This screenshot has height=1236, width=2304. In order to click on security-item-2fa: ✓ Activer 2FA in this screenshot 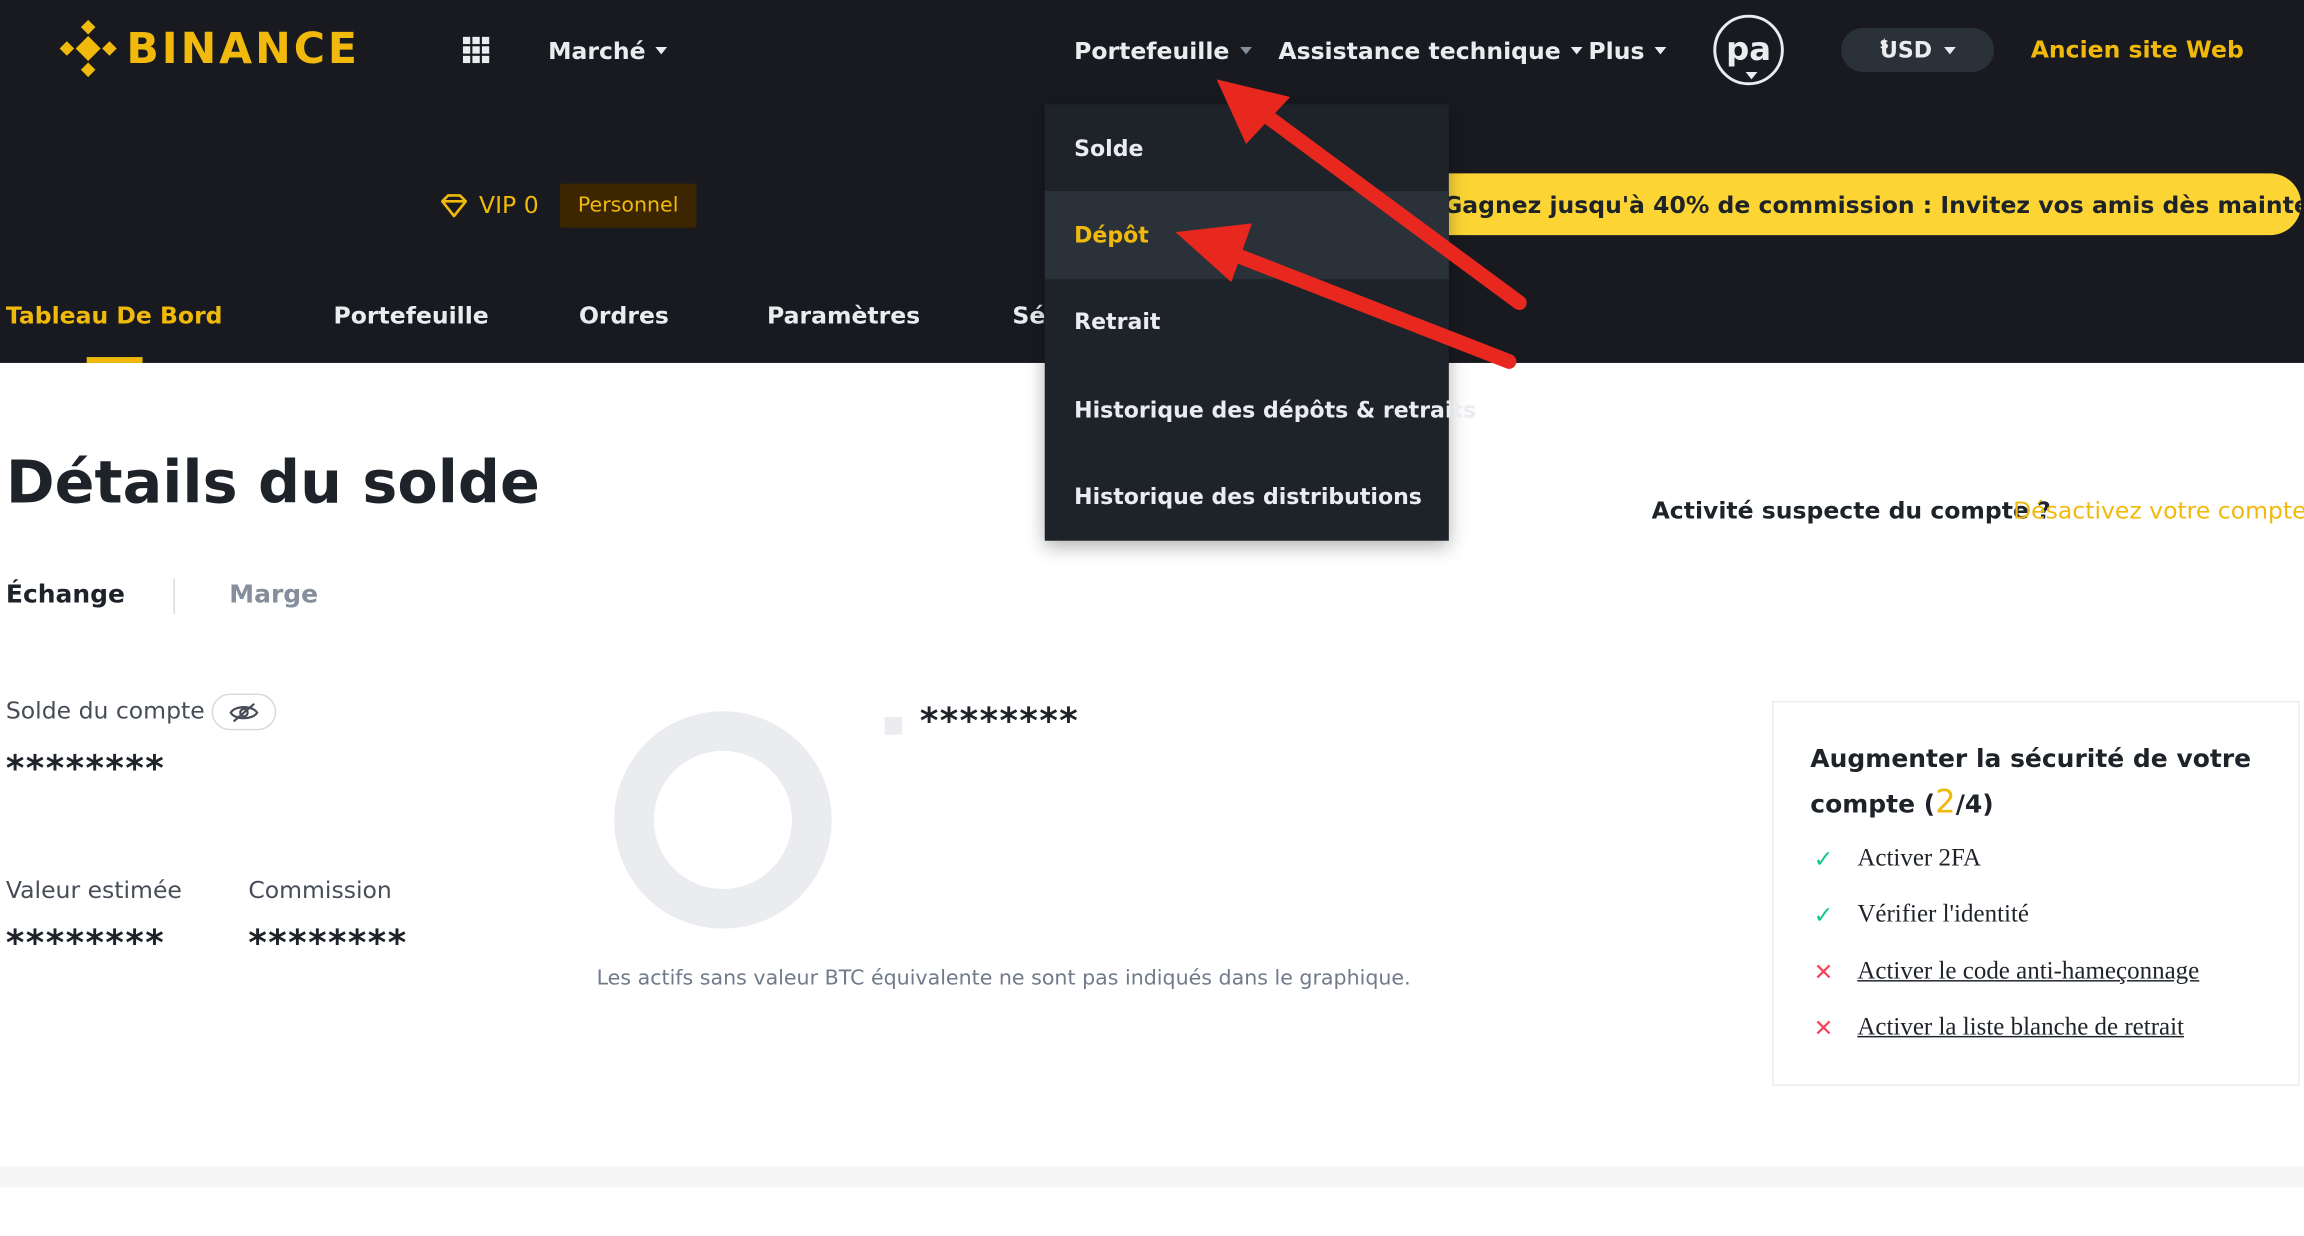, I will do `click(1895, 857)`.